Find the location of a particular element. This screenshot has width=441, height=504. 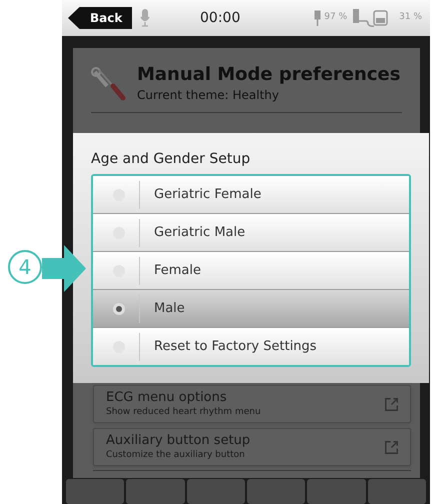

back-button: Back is located at coordinates (100, 18).